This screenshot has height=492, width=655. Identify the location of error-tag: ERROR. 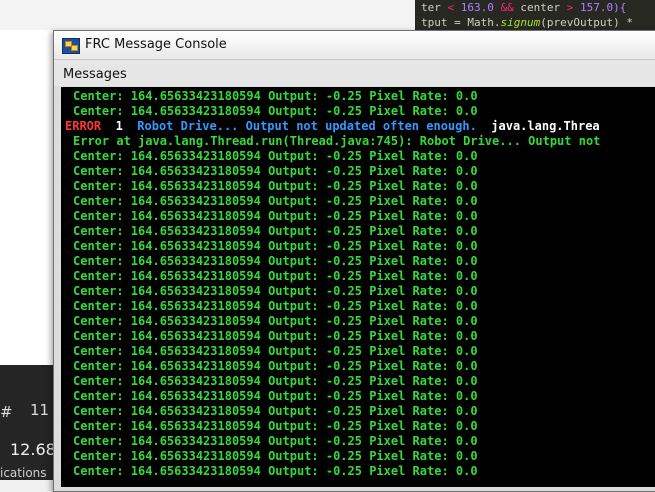
(83, 126).